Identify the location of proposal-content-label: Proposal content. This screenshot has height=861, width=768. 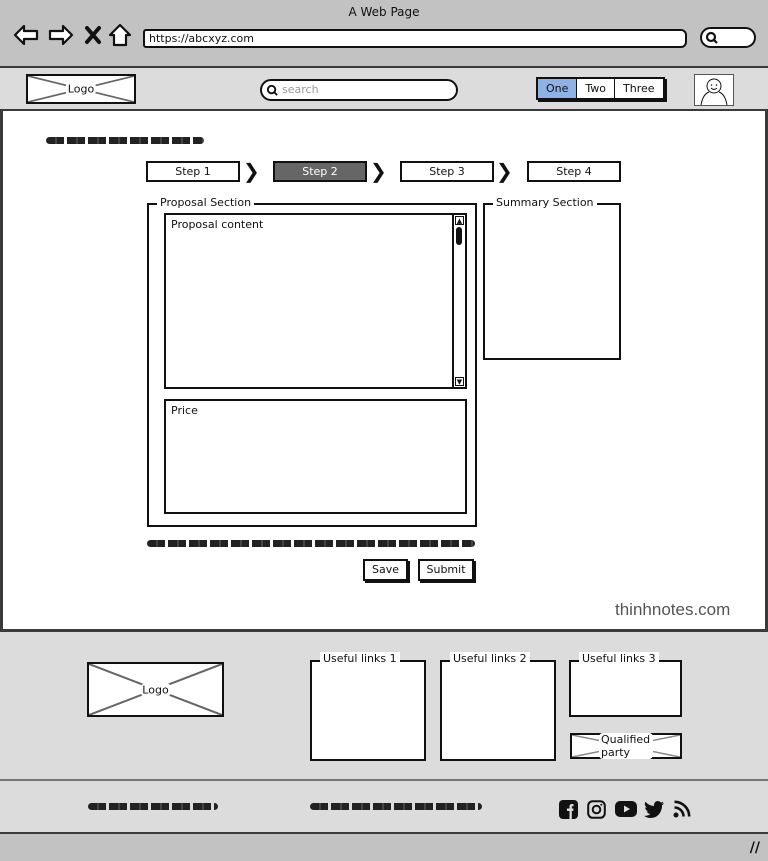
(217, 224).